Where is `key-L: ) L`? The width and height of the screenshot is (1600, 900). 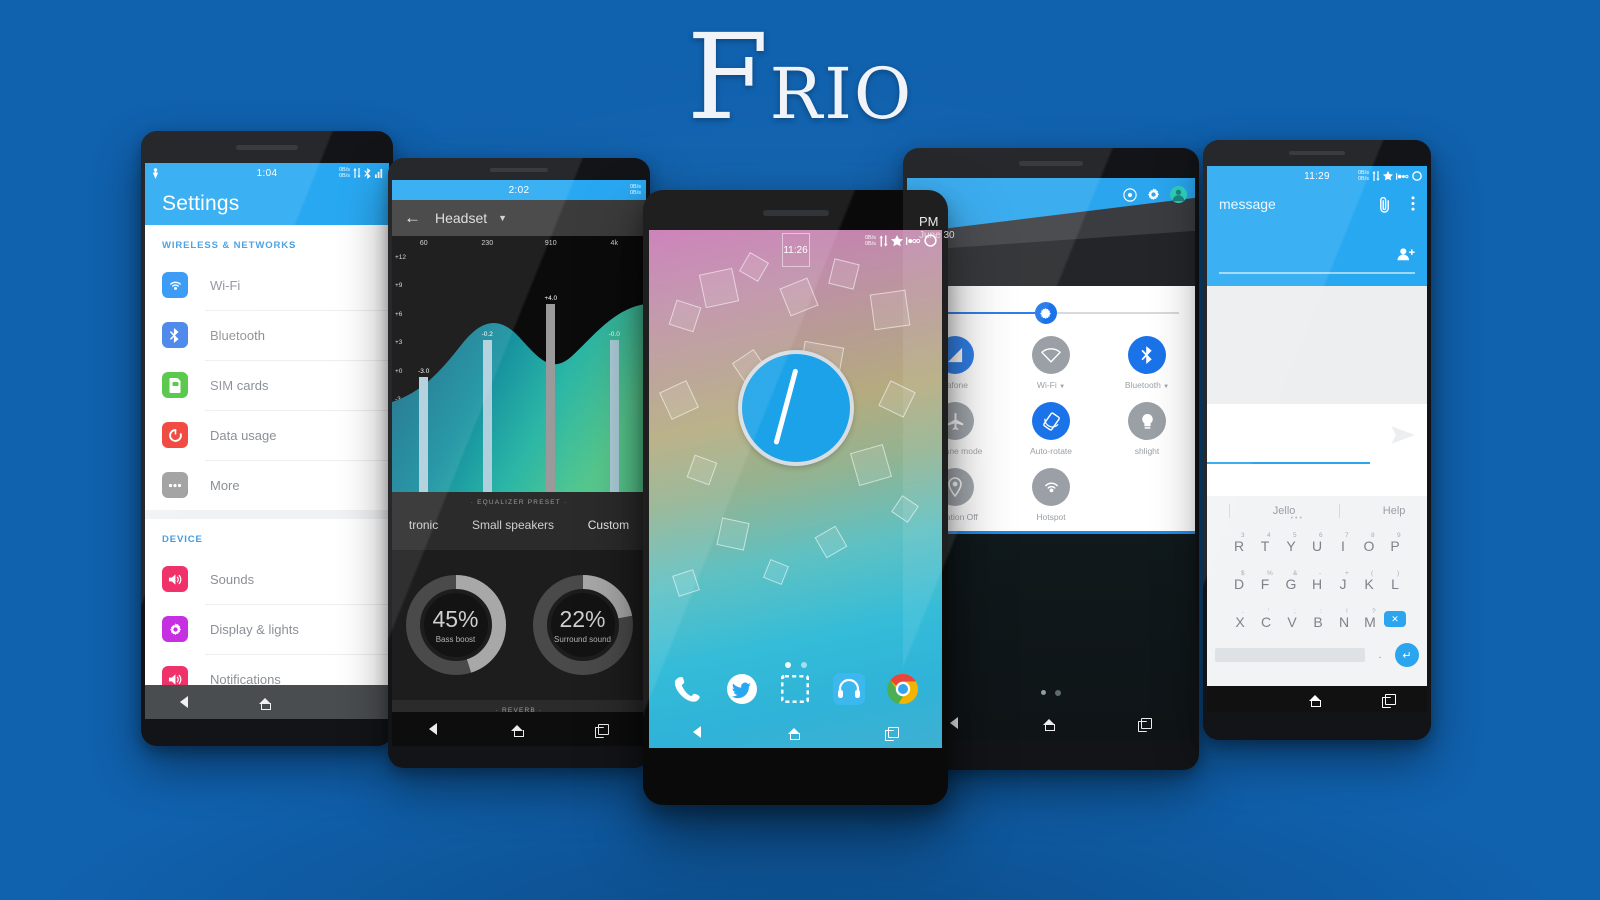
key-L: ) L is located at coordinates (1395, 581).